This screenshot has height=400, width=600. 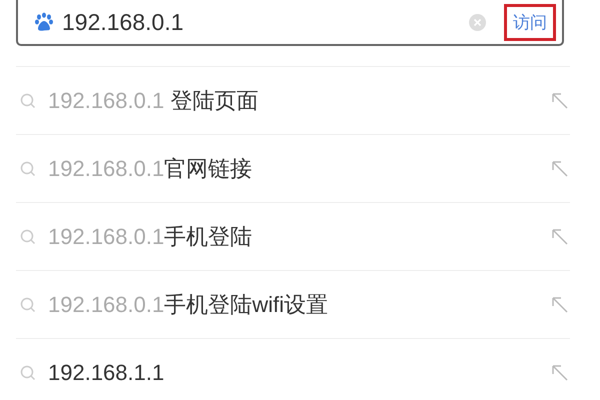 I want to click on paw-icon, so click(x=44, y=22).